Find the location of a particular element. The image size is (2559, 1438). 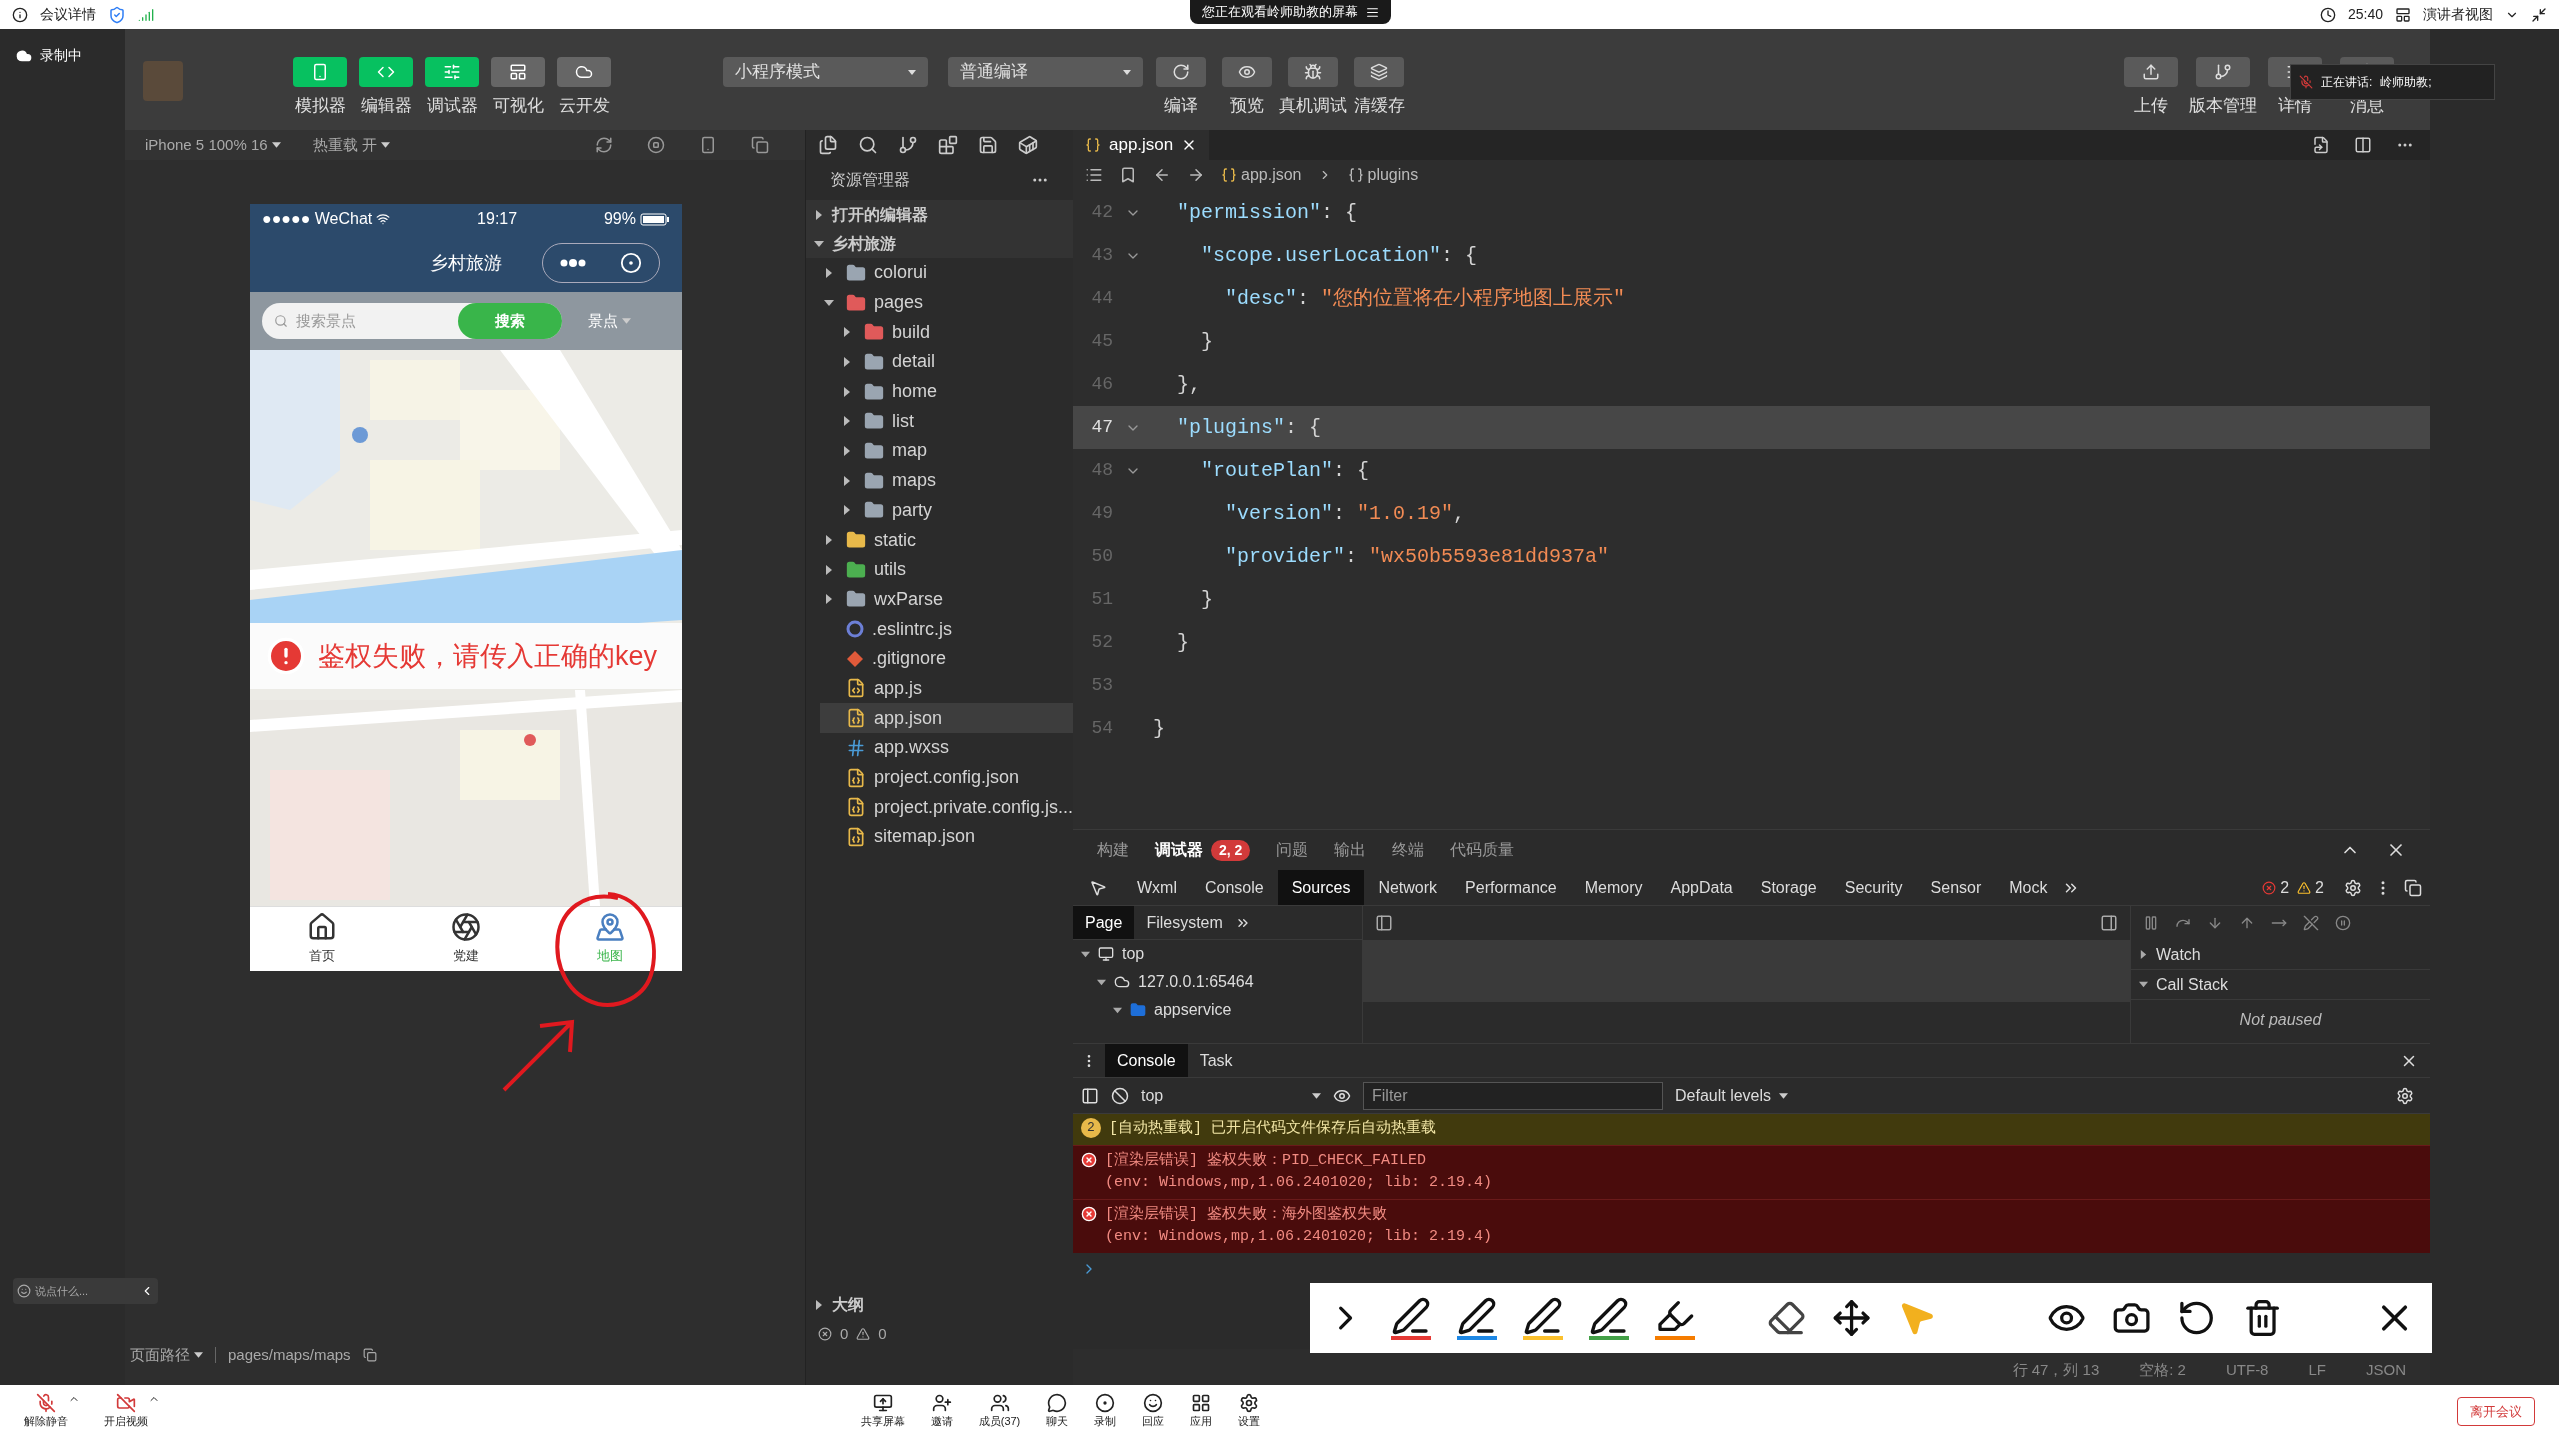

section-header: 大纲 is located at coordinates (939, 1304).